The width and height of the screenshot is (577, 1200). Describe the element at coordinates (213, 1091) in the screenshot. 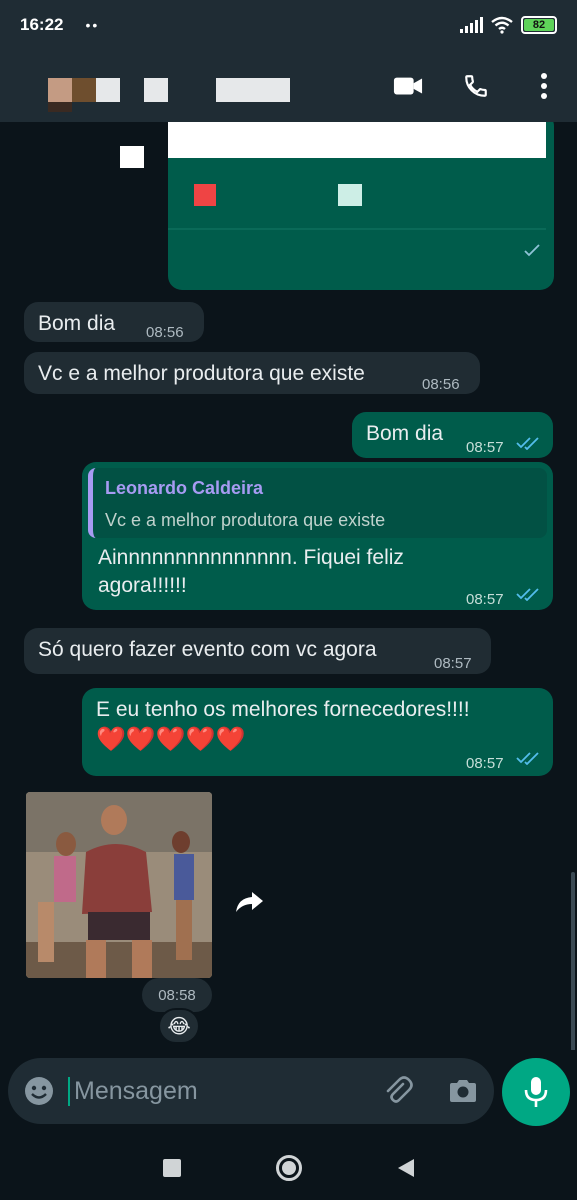

I see `message-input` at that location.